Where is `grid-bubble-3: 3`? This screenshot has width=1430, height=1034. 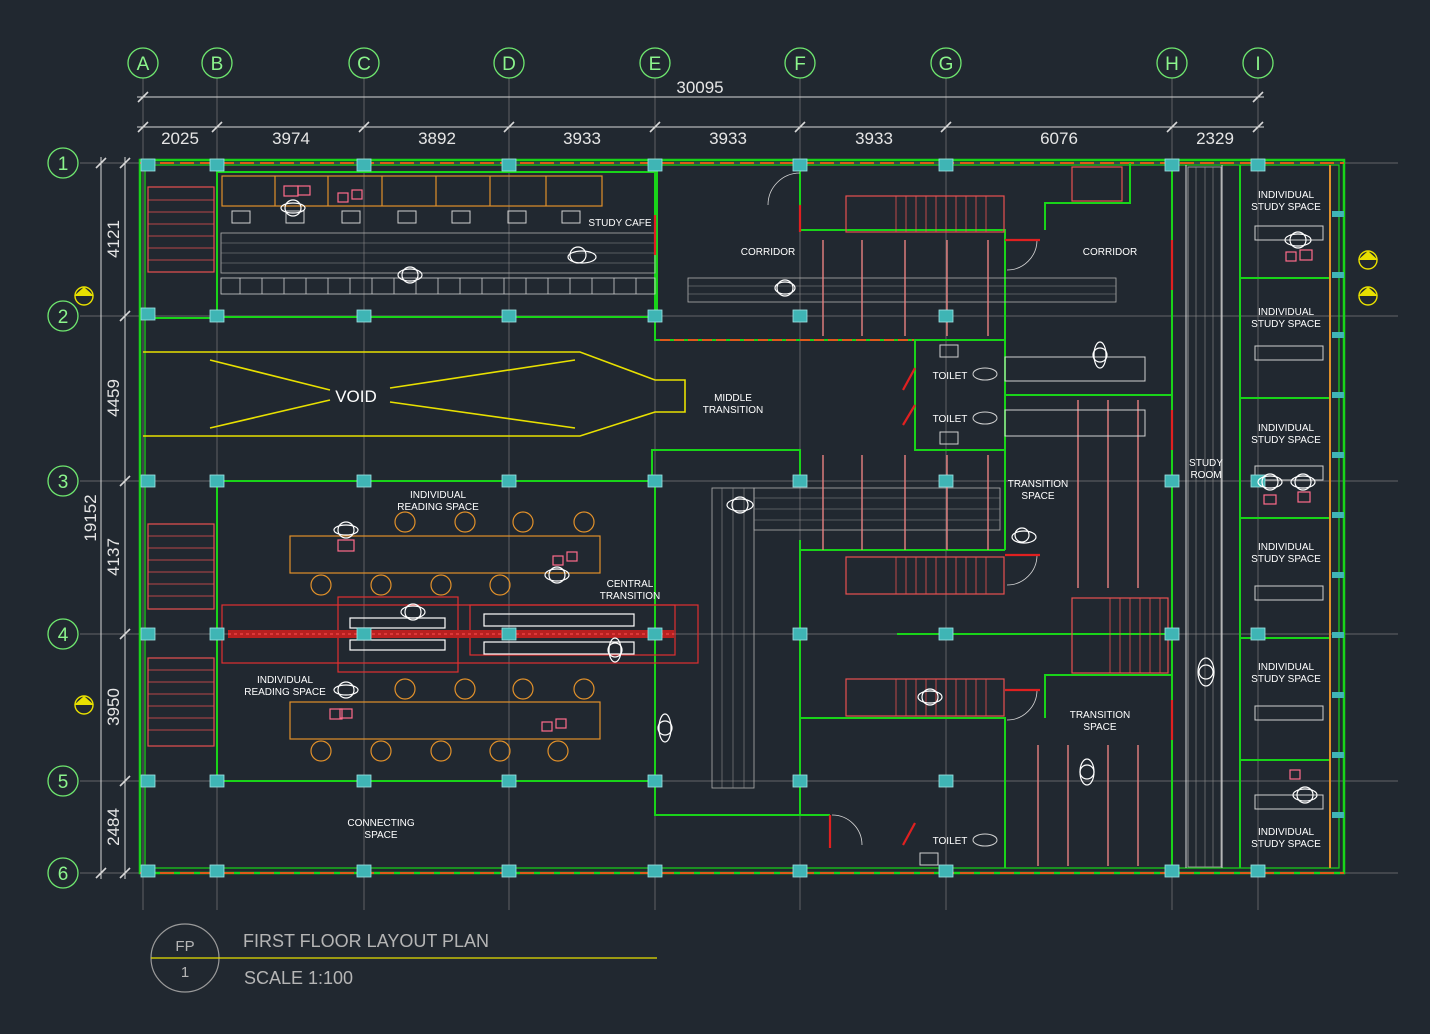
grid-bubble-3: 3 is located at coordinates (63, 481).